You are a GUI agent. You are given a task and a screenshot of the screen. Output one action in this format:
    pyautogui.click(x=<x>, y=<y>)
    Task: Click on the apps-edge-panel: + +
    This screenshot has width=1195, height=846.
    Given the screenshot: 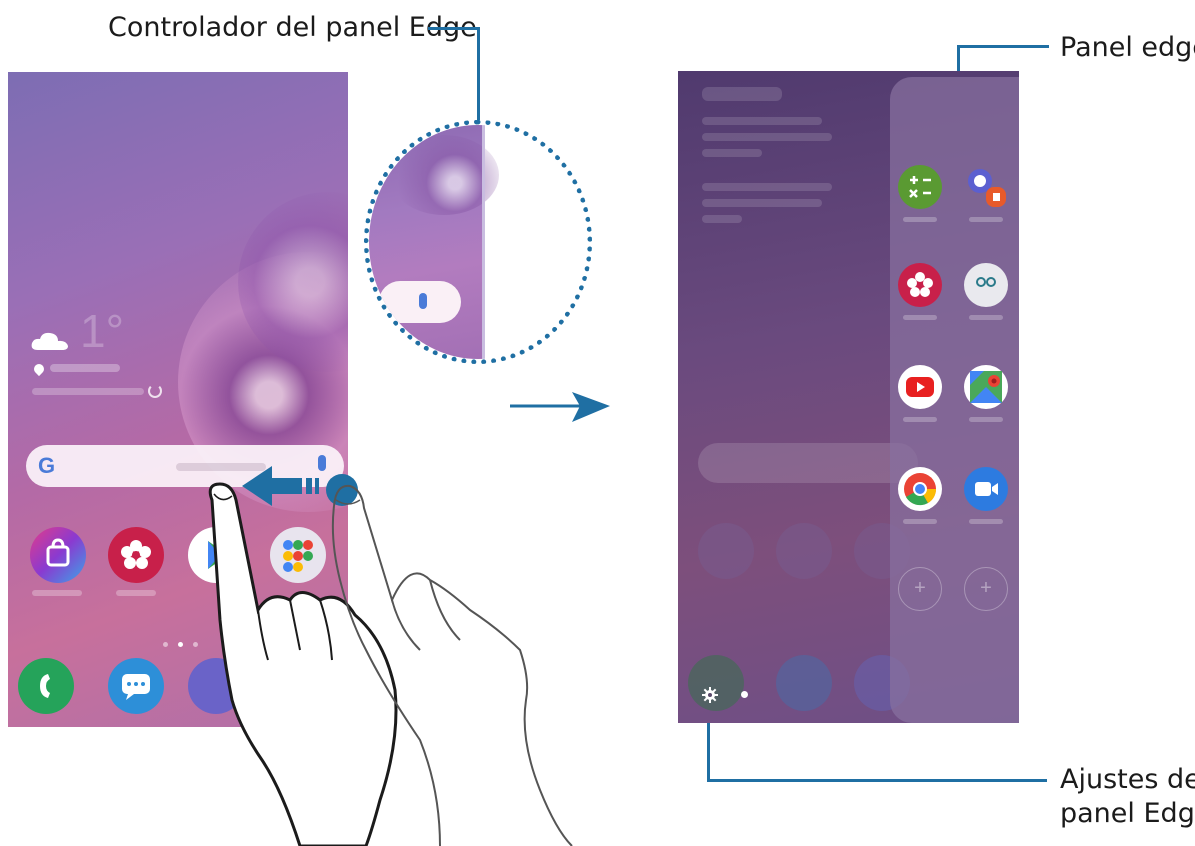 What is the action you would take?
    pyautogui.click(x=954, y=400)
    